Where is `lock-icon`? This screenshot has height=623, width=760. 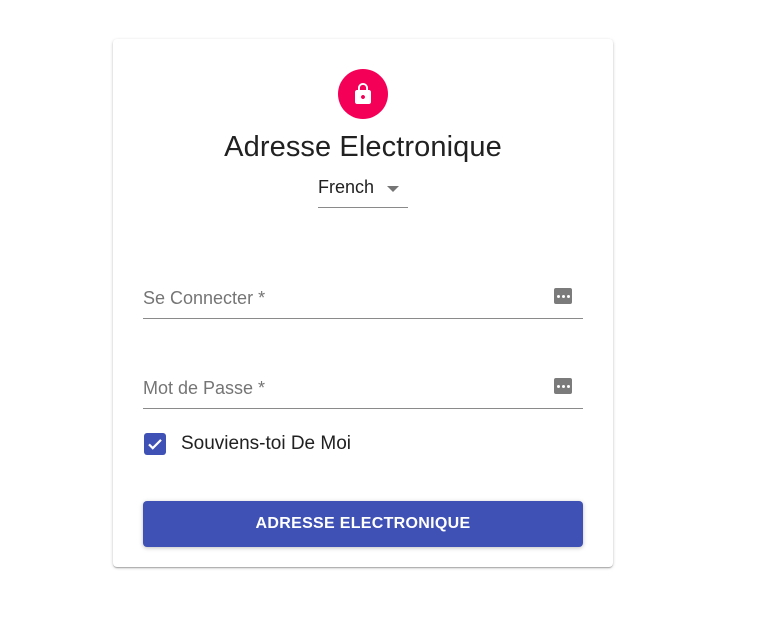 lock-icon is located at coordinates (363, 93).